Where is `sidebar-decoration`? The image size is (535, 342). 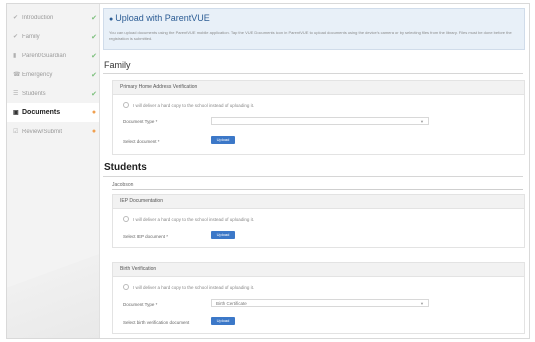
sidebar-decoration is located at coordinates (53, 296).